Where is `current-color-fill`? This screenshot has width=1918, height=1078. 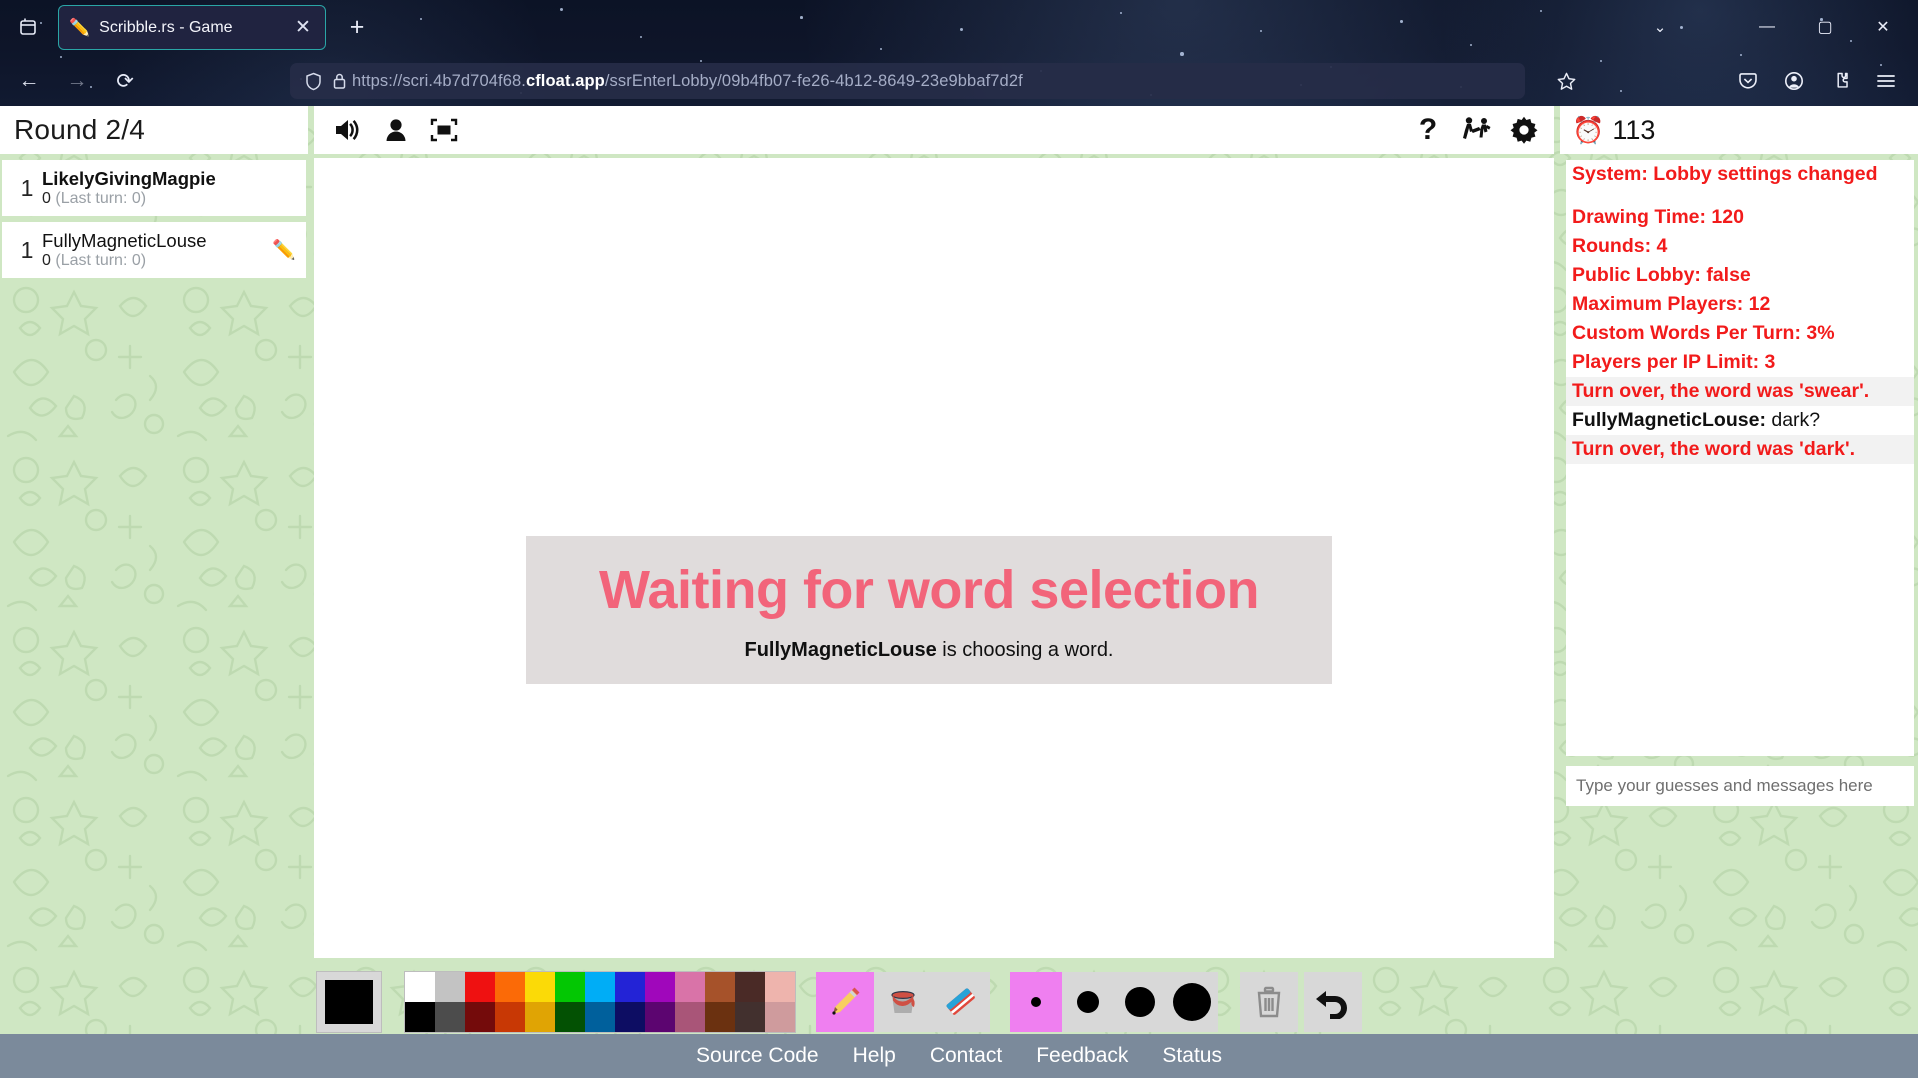 current-color-fill is located at coordinates (349, 1002).